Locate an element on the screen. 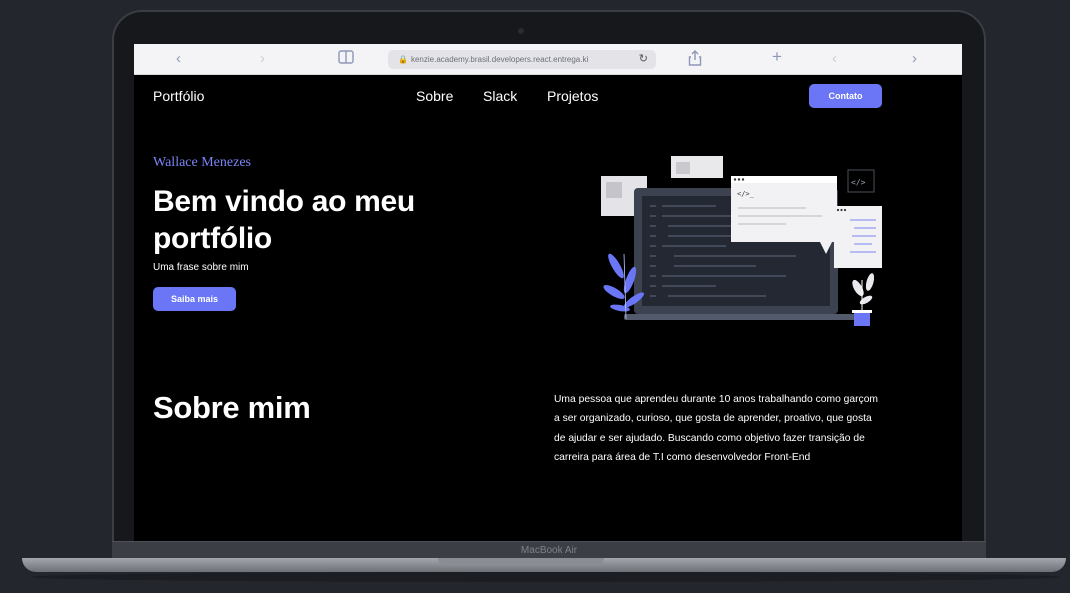  plus-icon: + is located at coordinates (777, 57).